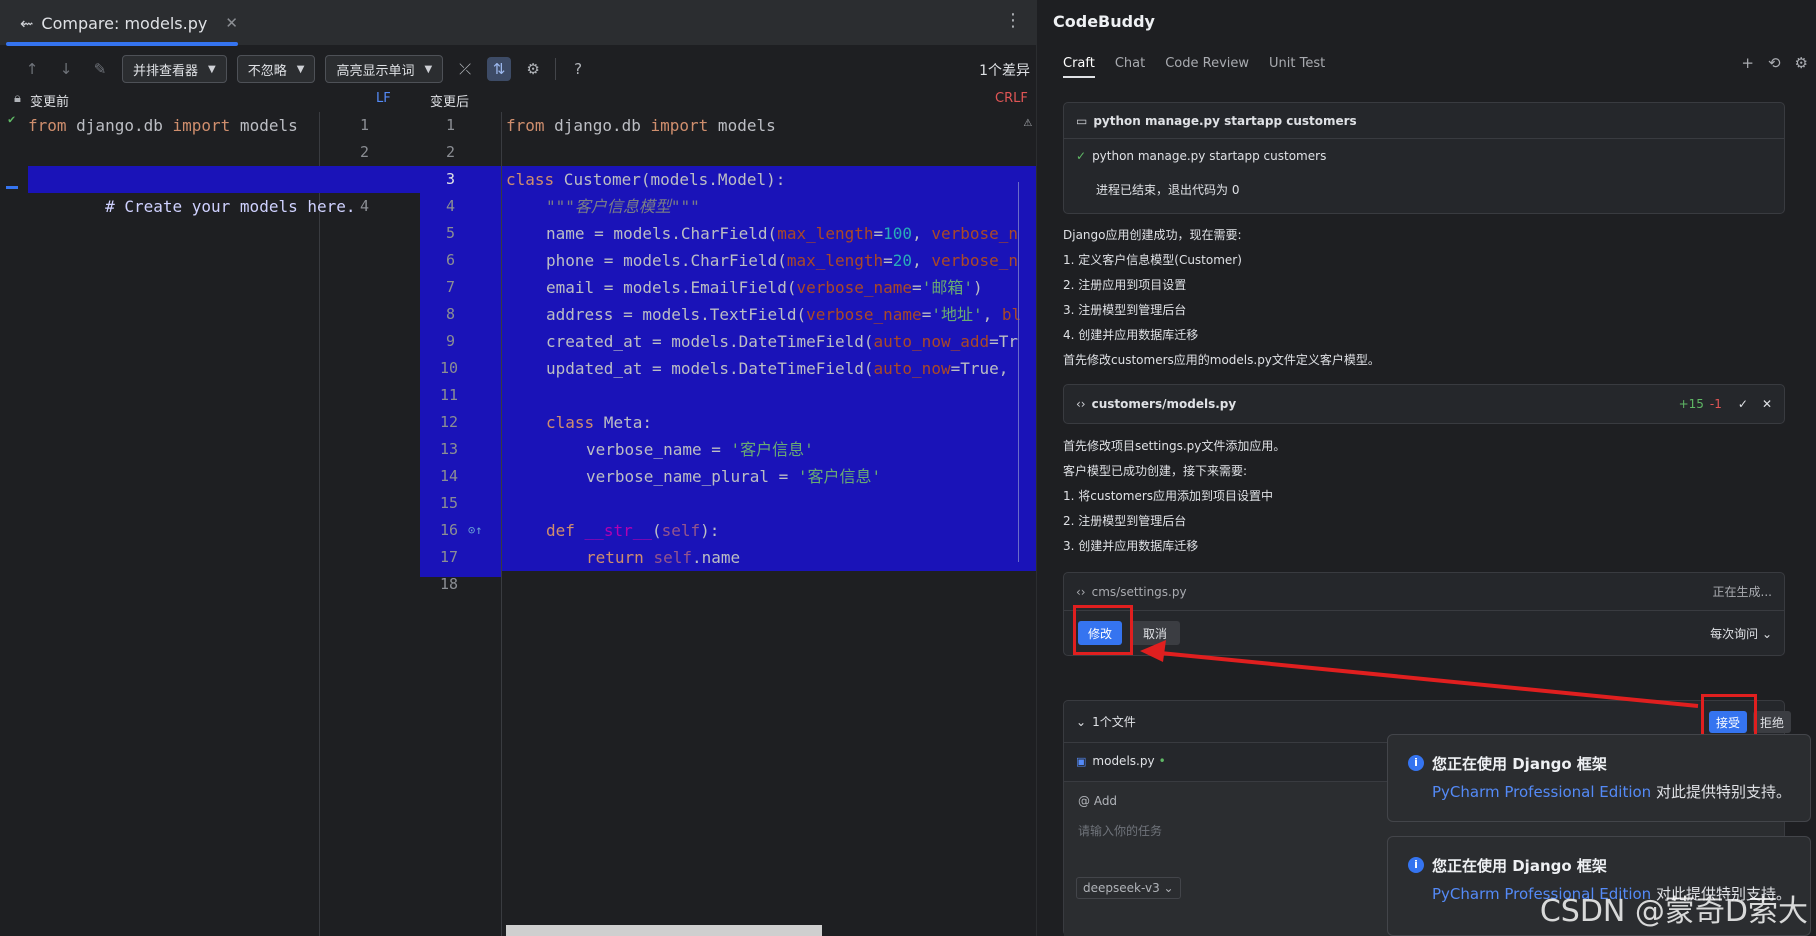 The image size is (1816, 936). What do you see at coordinates (27, 23) in the screenshot?
I see `compare-icon: ⇜` at bounding box center [27, 23].